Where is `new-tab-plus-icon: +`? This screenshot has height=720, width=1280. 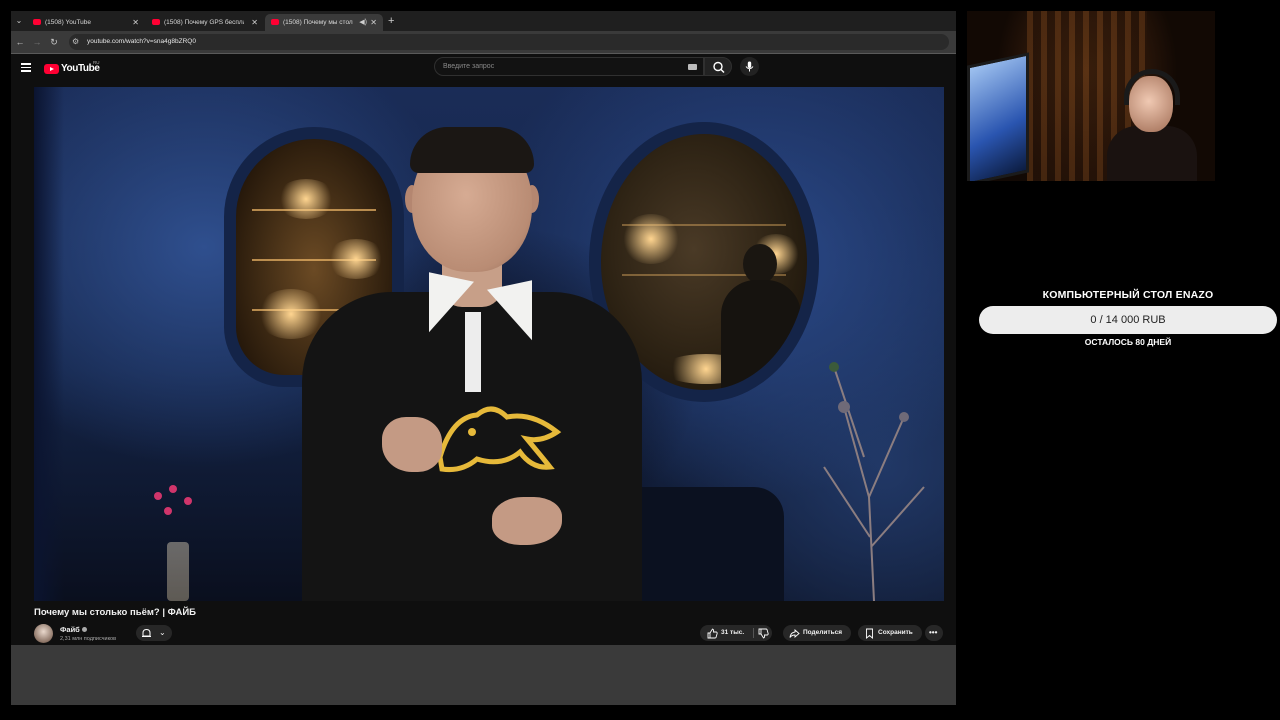 new-tab-plus-icon: + is located at coordinates (391, 21).